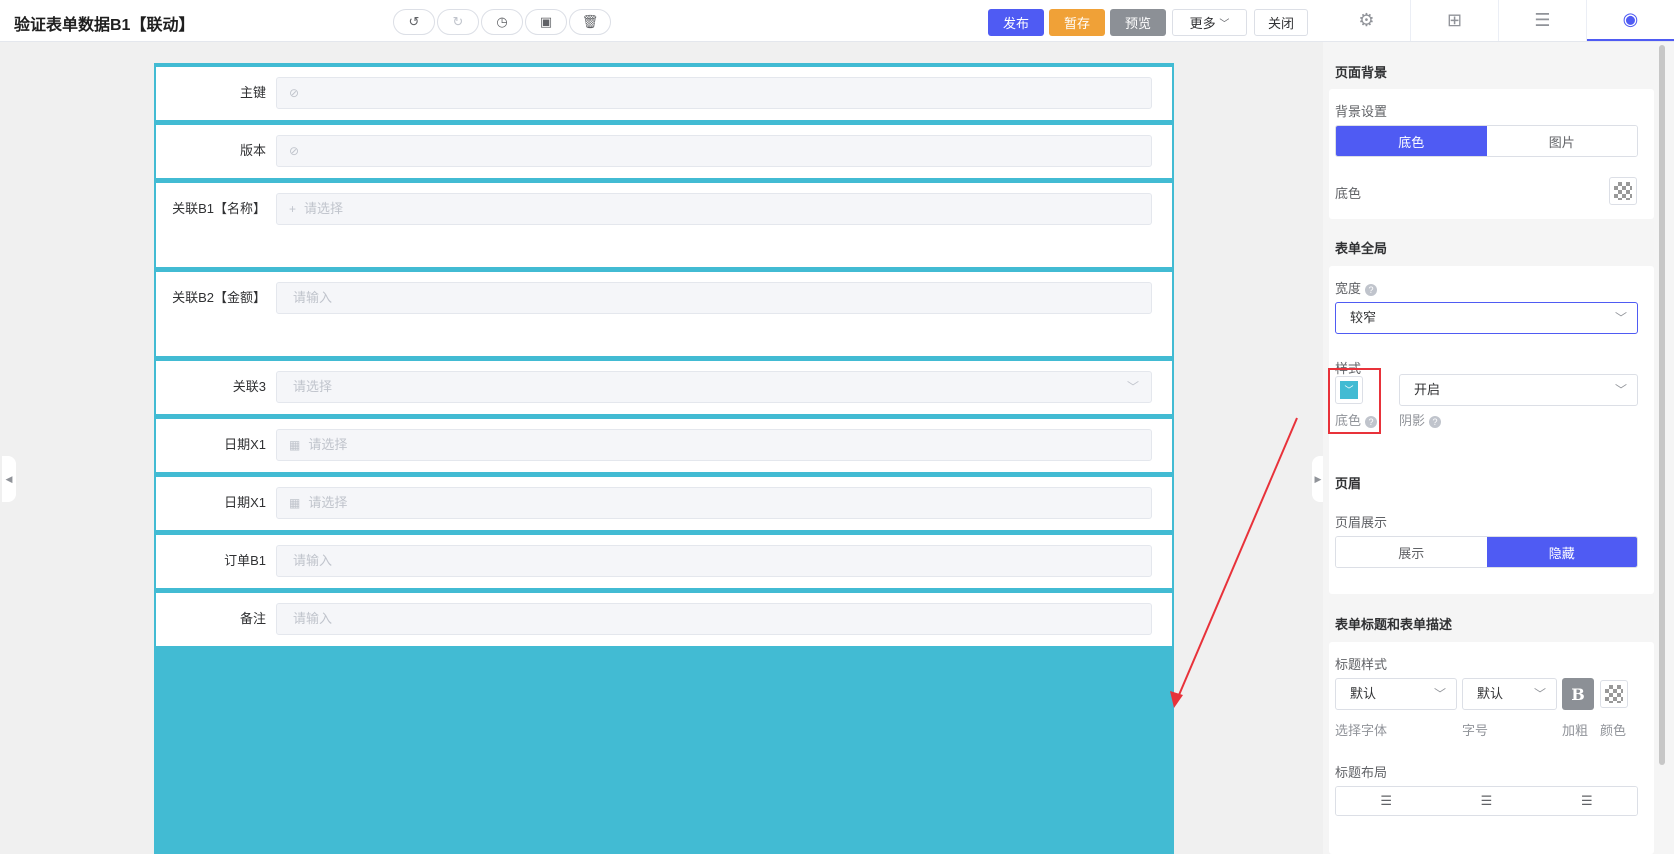 This screenshot has width=1674, height=854. I want to click on align-right-icon: ☰, so click(1586, 801).